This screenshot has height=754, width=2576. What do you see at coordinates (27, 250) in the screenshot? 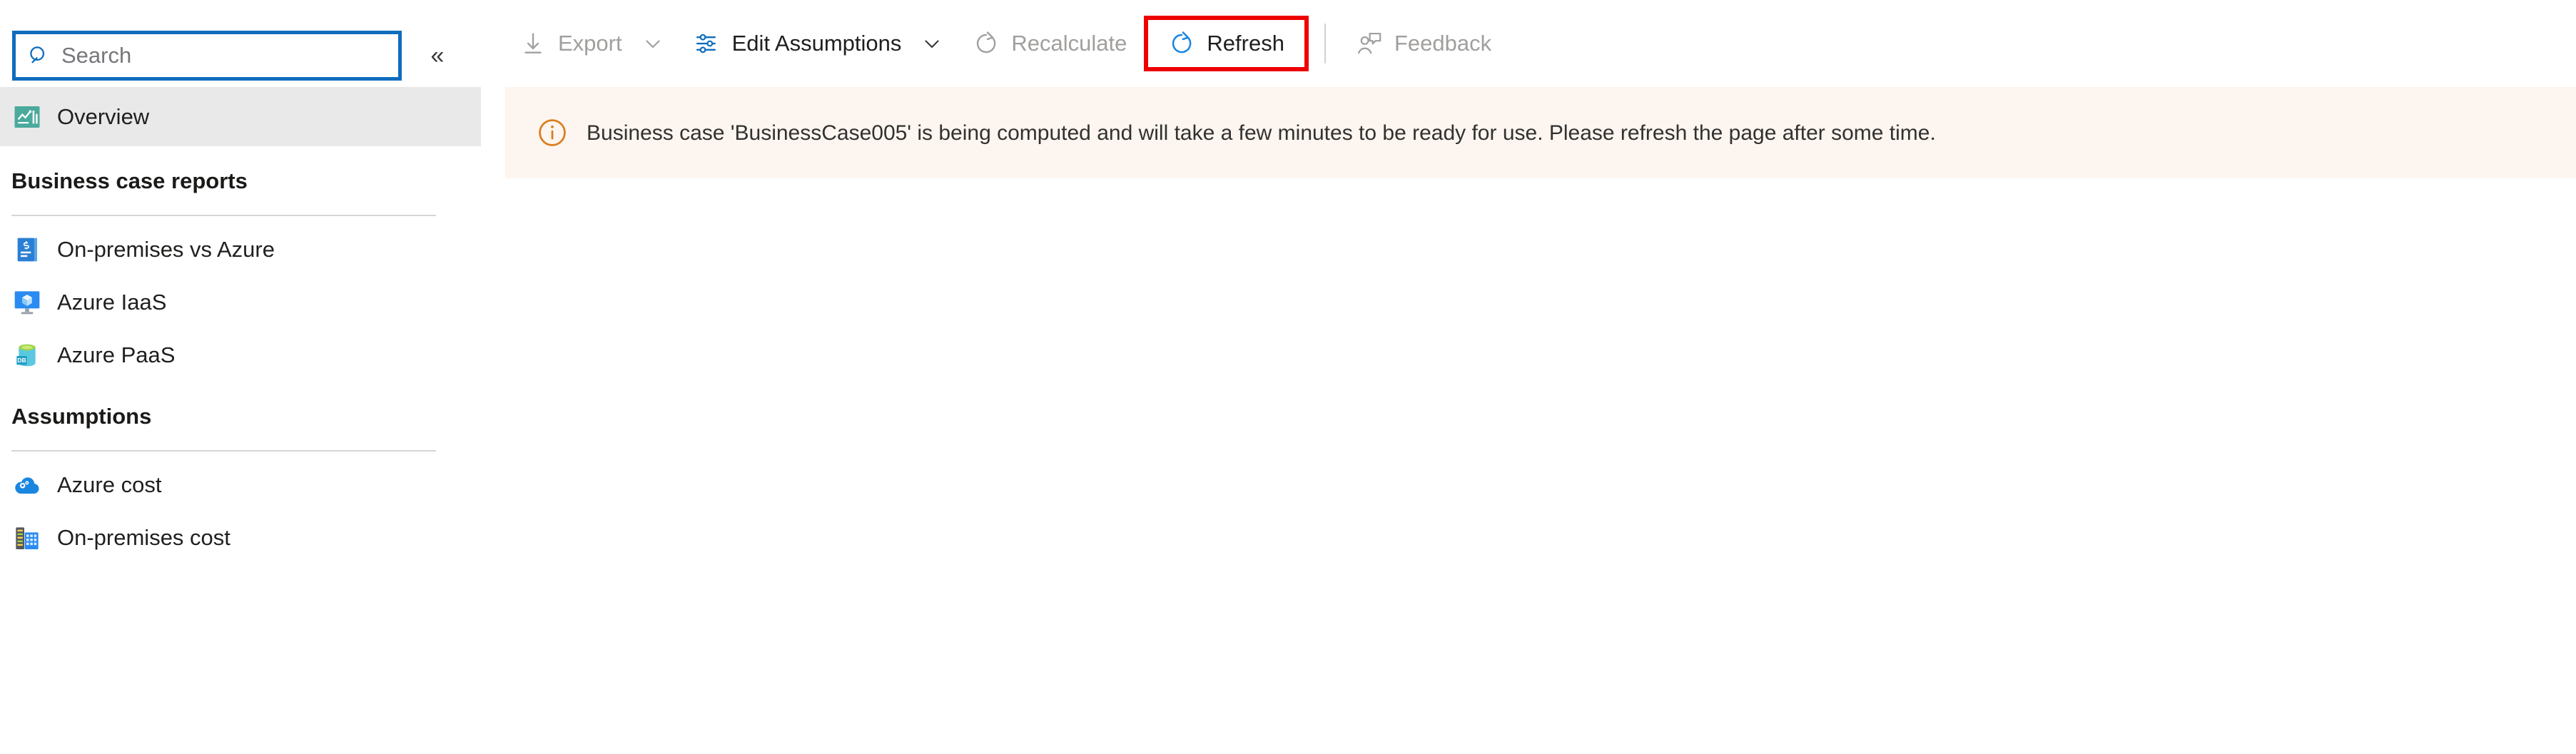
I see `invoice-icon` at bounding box center [27, 250].